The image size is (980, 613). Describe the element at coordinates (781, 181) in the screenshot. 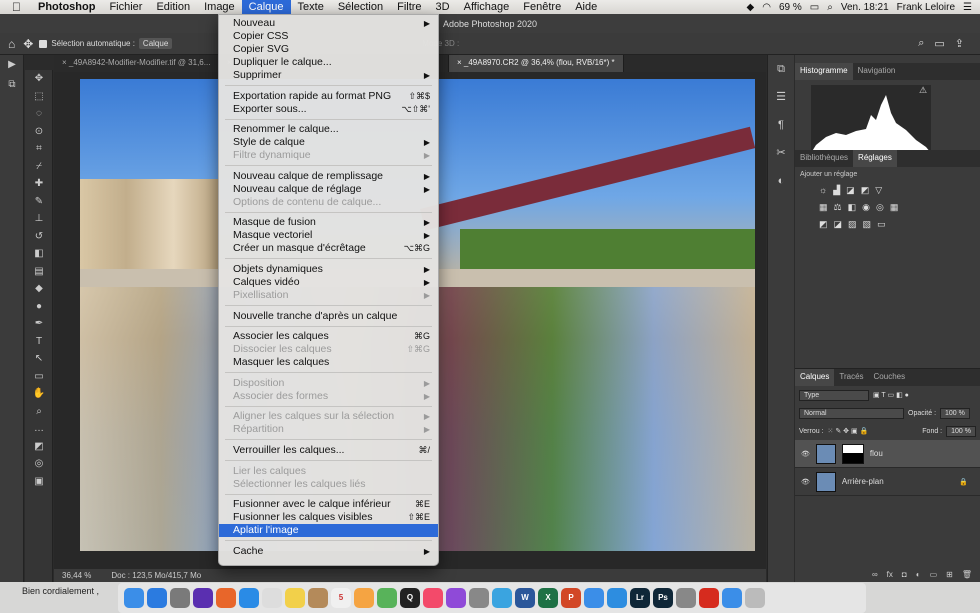

I see `adjustments-panel-icon: ◐` at that location.